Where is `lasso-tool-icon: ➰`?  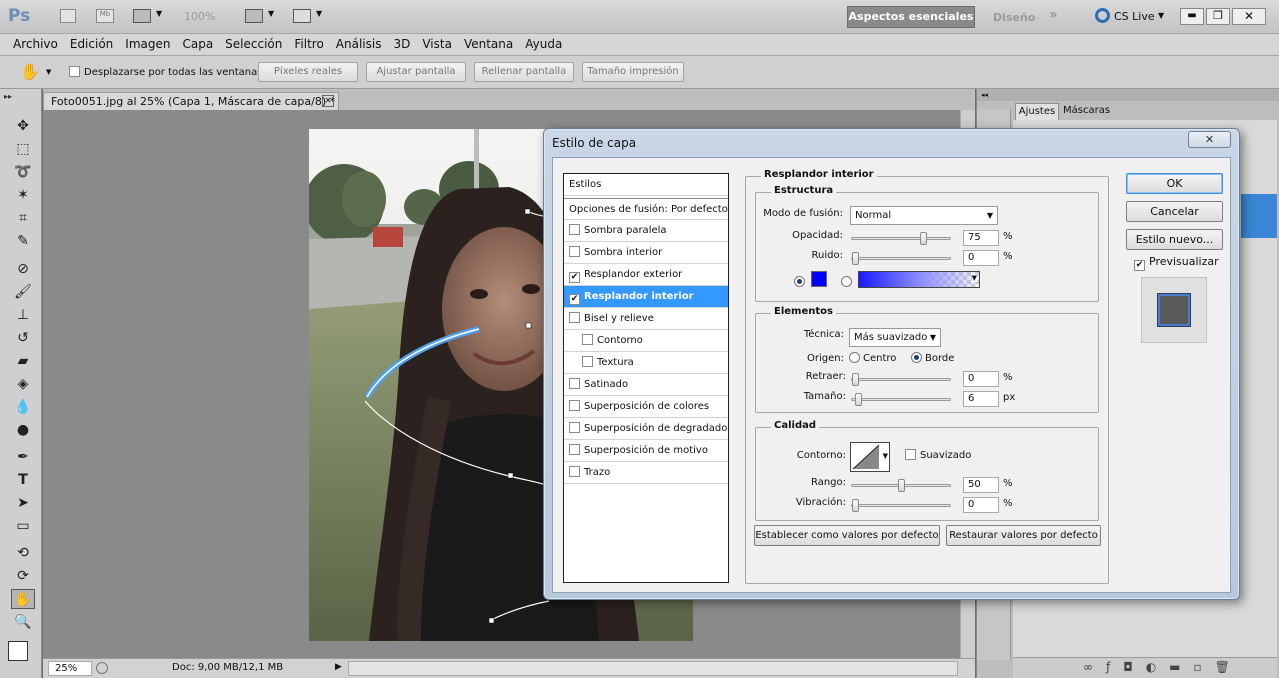 lasso-tool-icon: ➰ is located at coordinates (23, 172).